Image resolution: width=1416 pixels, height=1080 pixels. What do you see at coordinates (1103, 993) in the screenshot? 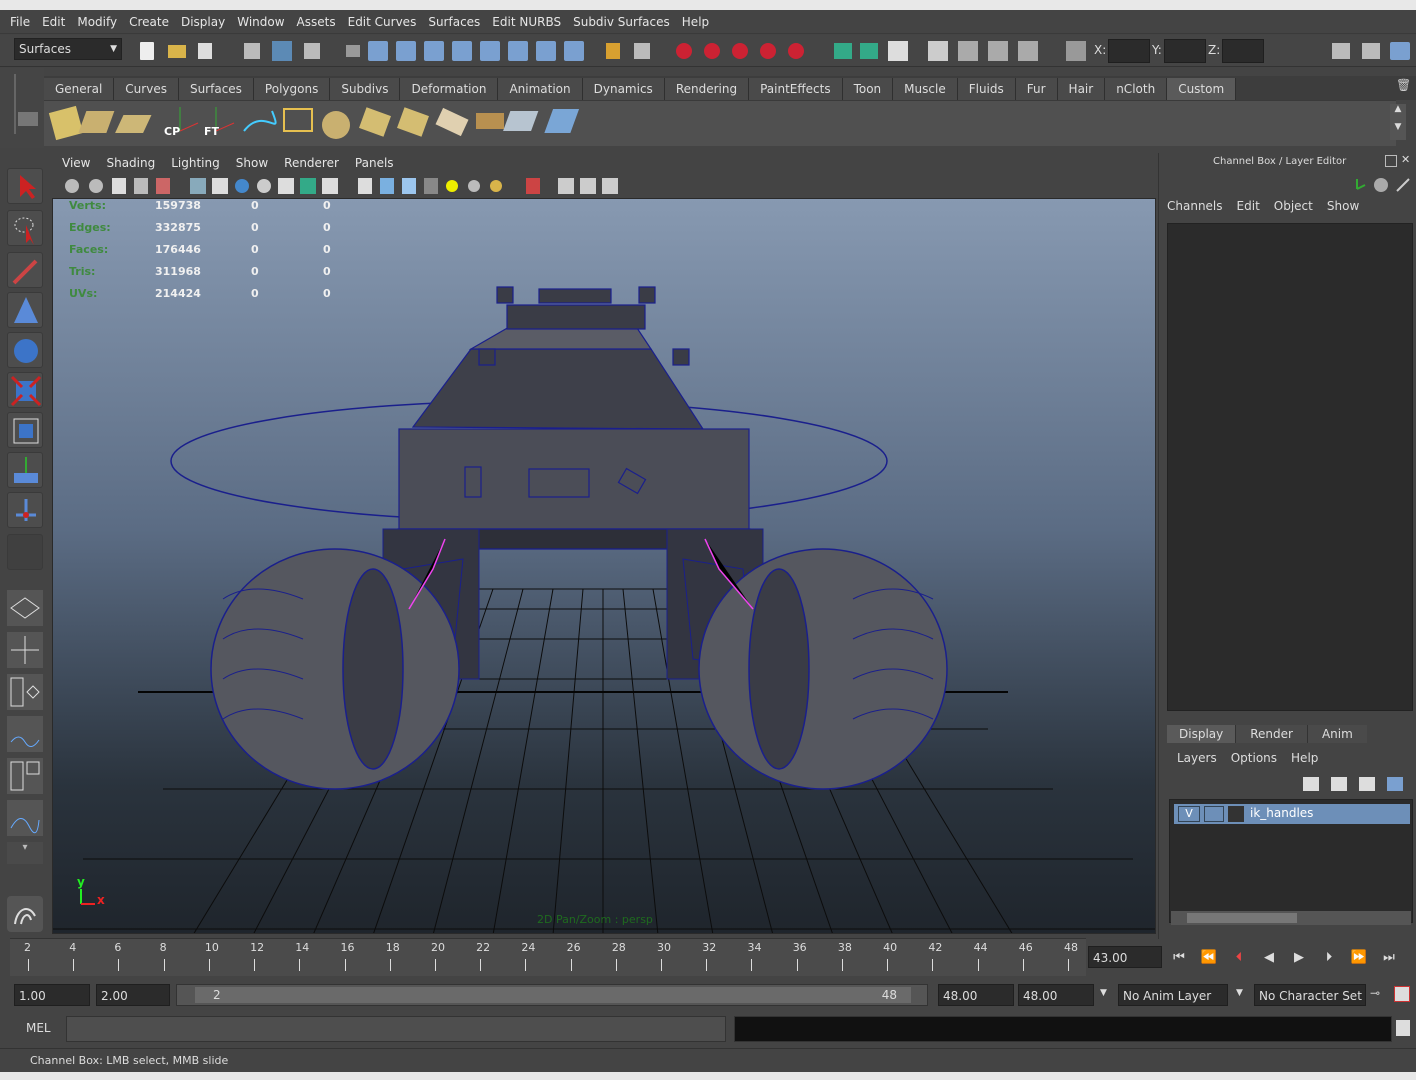
I see `anim-layer-chevron-icon: ▼` at bounding box center [1103, 993].